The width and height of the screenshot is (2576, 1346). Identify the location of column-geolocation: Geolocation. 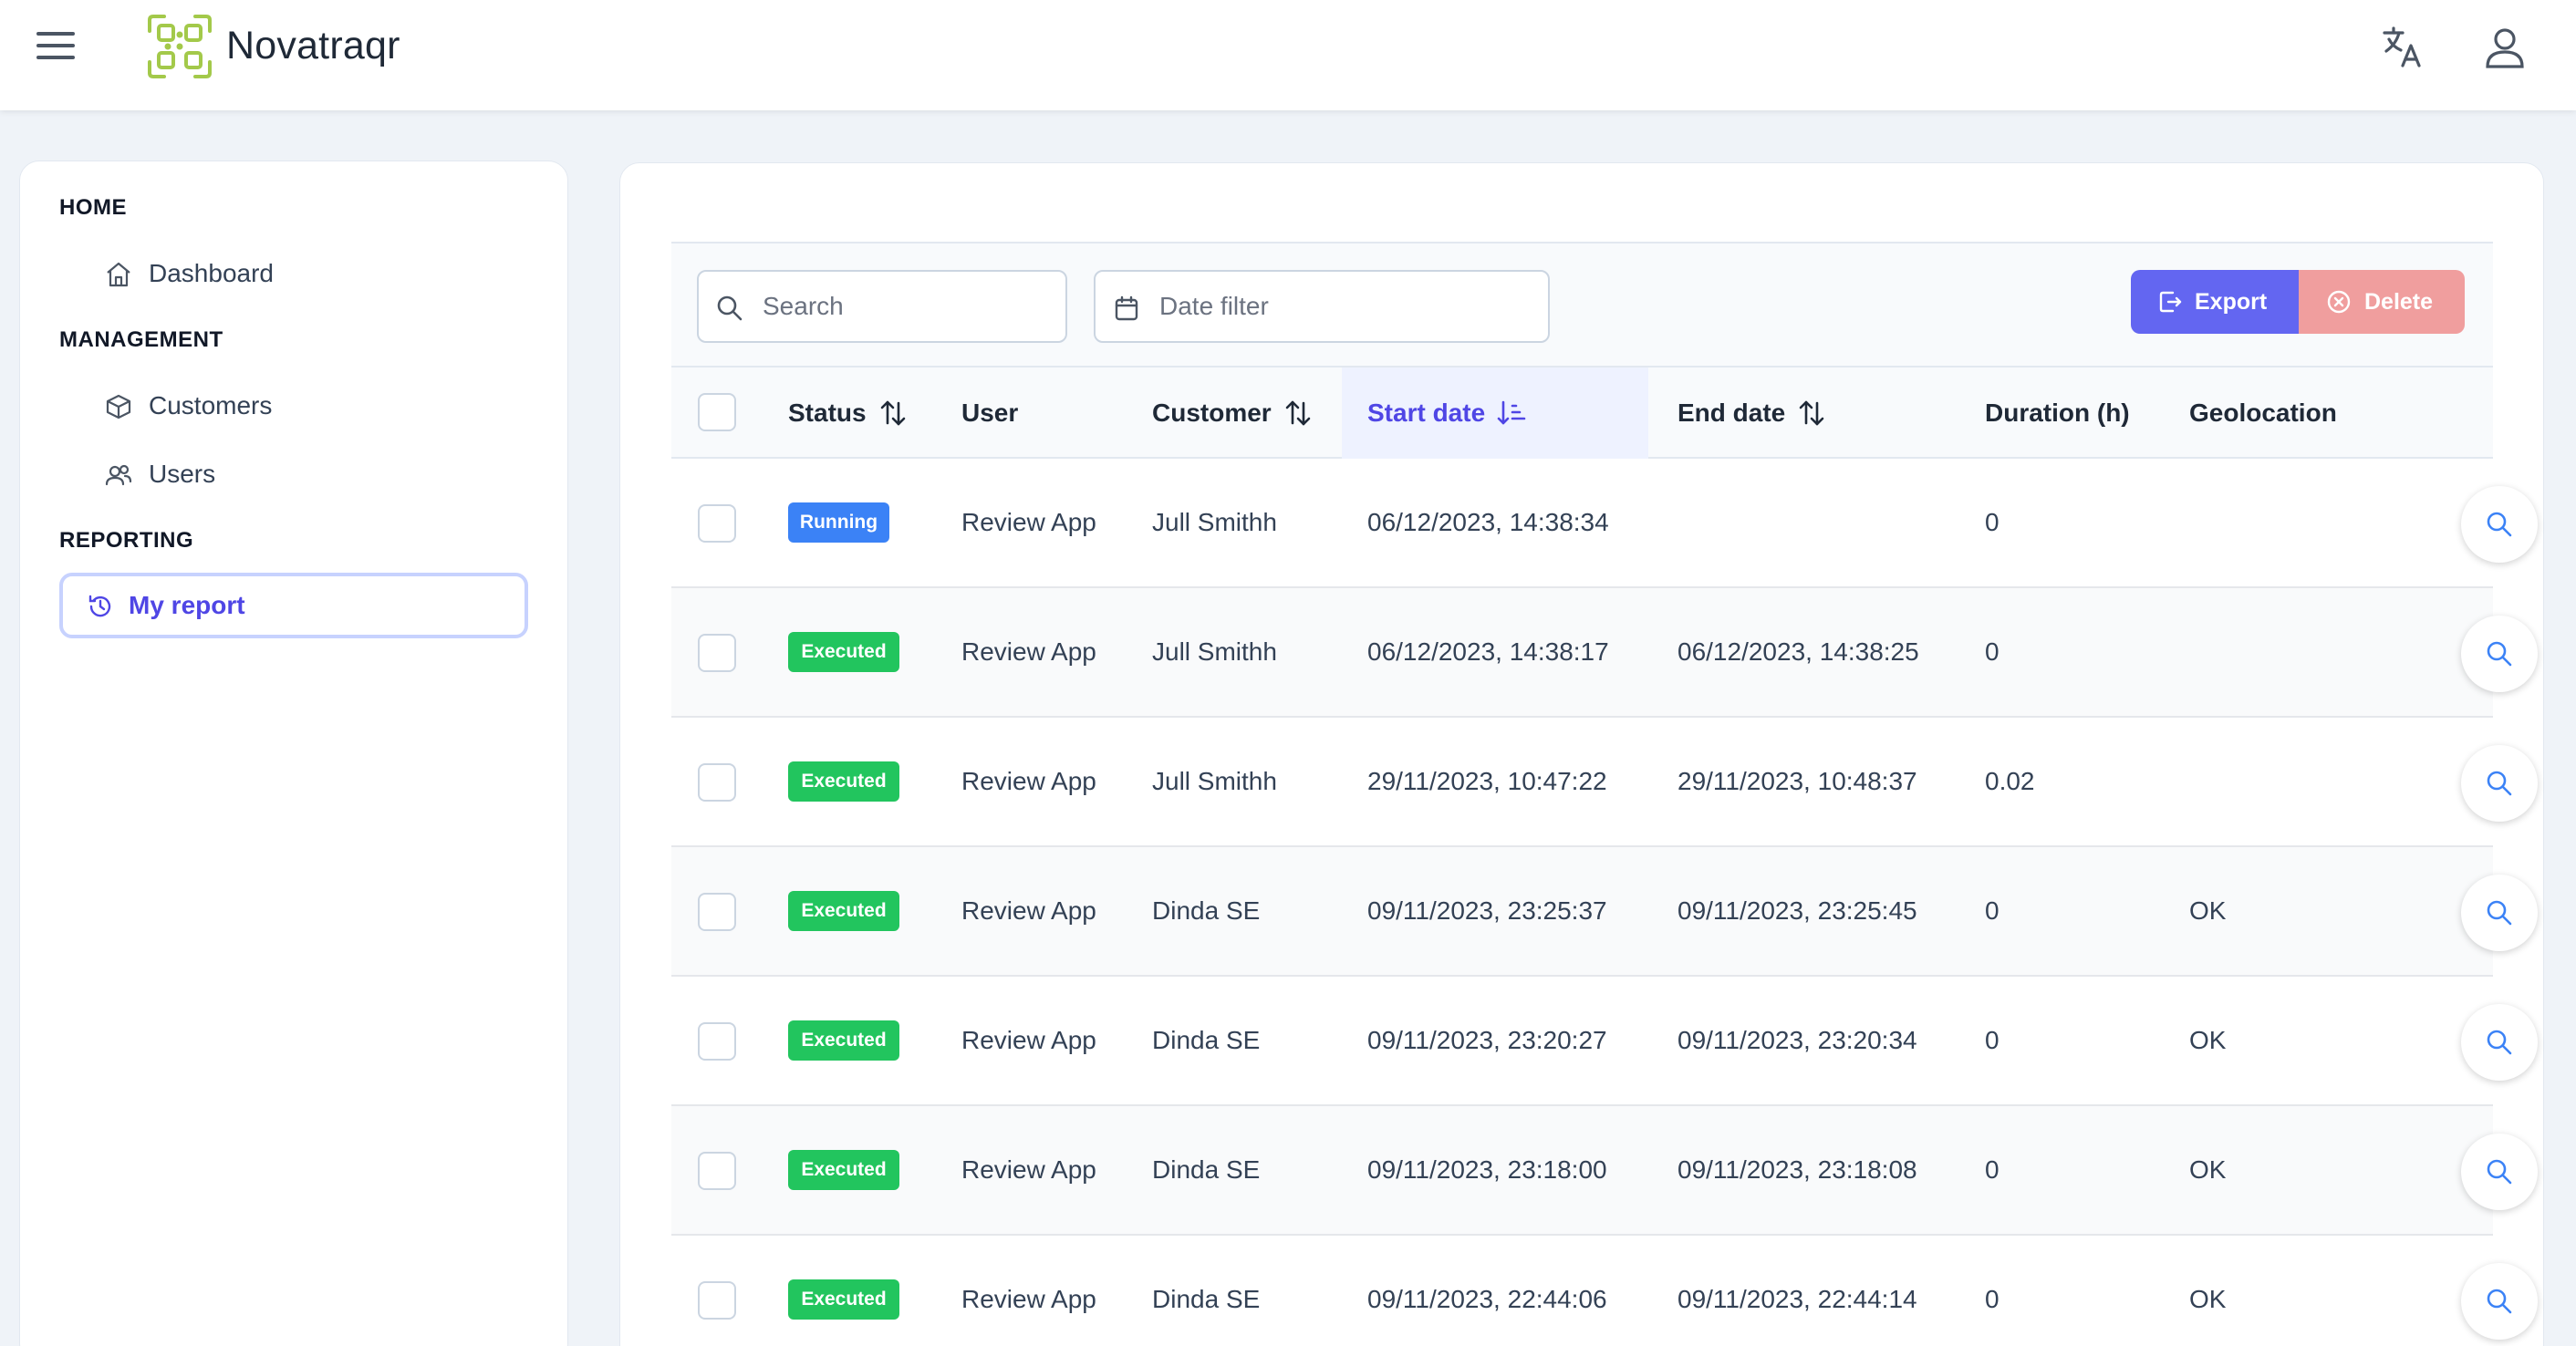
(2263, 413).